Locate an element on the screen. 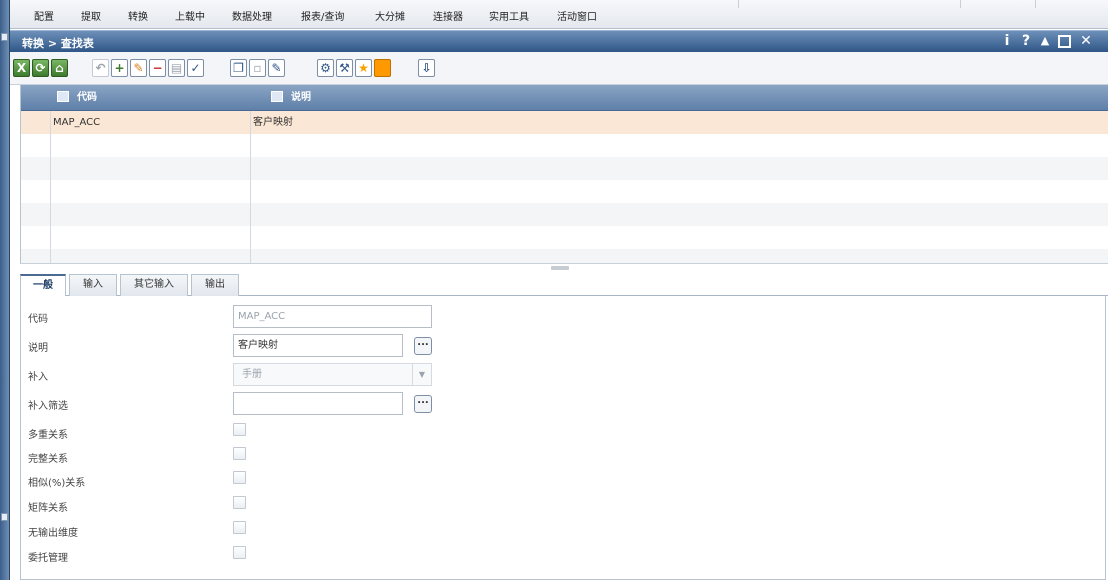 The image size is (1108, 580). supplement-value: 手册 is located at coordinates (252, 374).